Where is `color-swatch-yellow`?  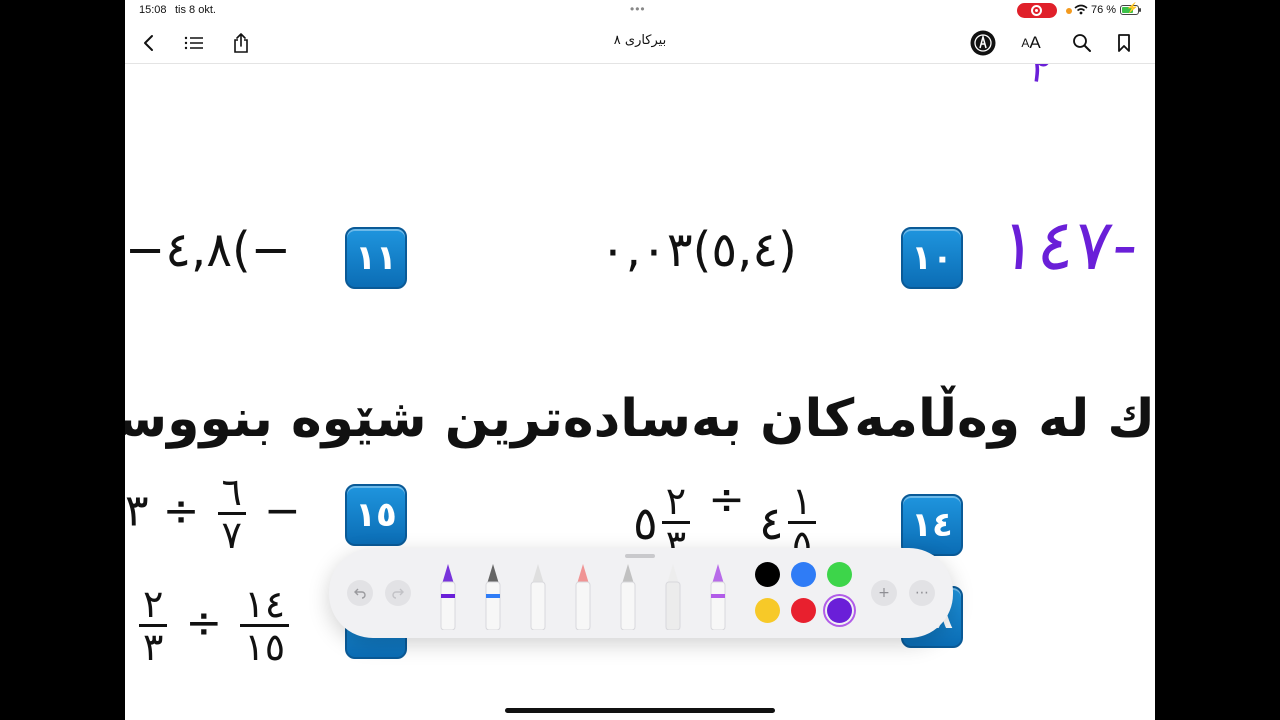 color-swatch-yellow is located at coordinates (767, 610).